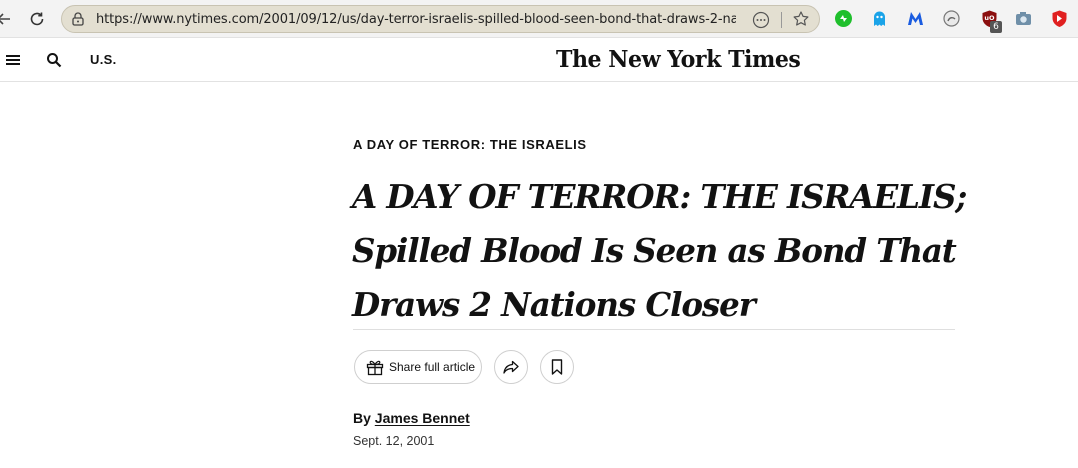 This screenshot has height=468, width=1078. Describe the element at coordinates (103, 59) in the screenshot. I see `section-link-us: U.S.` at that location.